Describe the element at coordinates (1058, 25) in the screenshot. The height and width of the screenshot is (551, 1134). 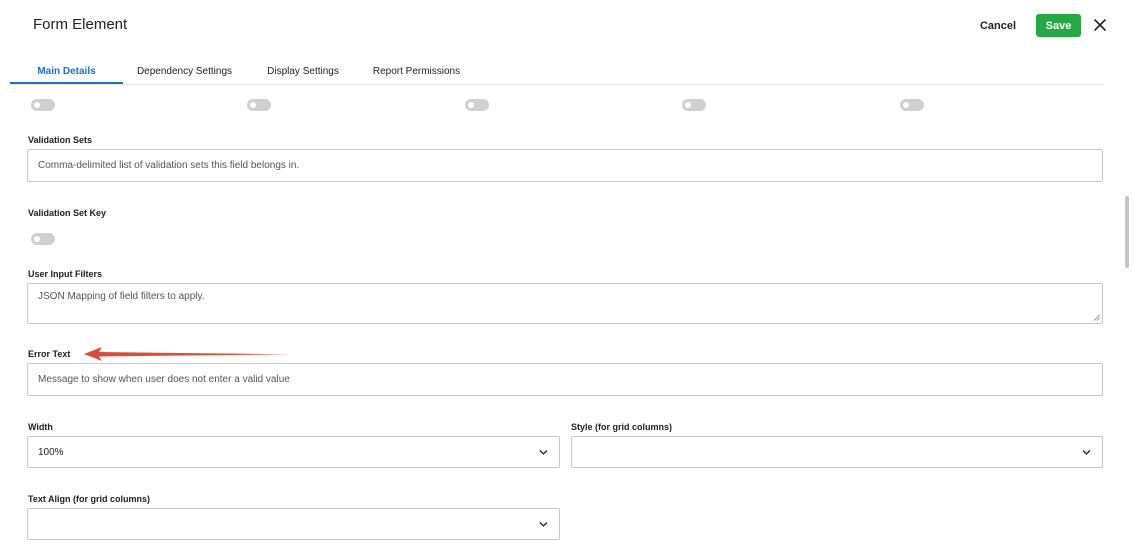
I see `save-button: Save` at that location.